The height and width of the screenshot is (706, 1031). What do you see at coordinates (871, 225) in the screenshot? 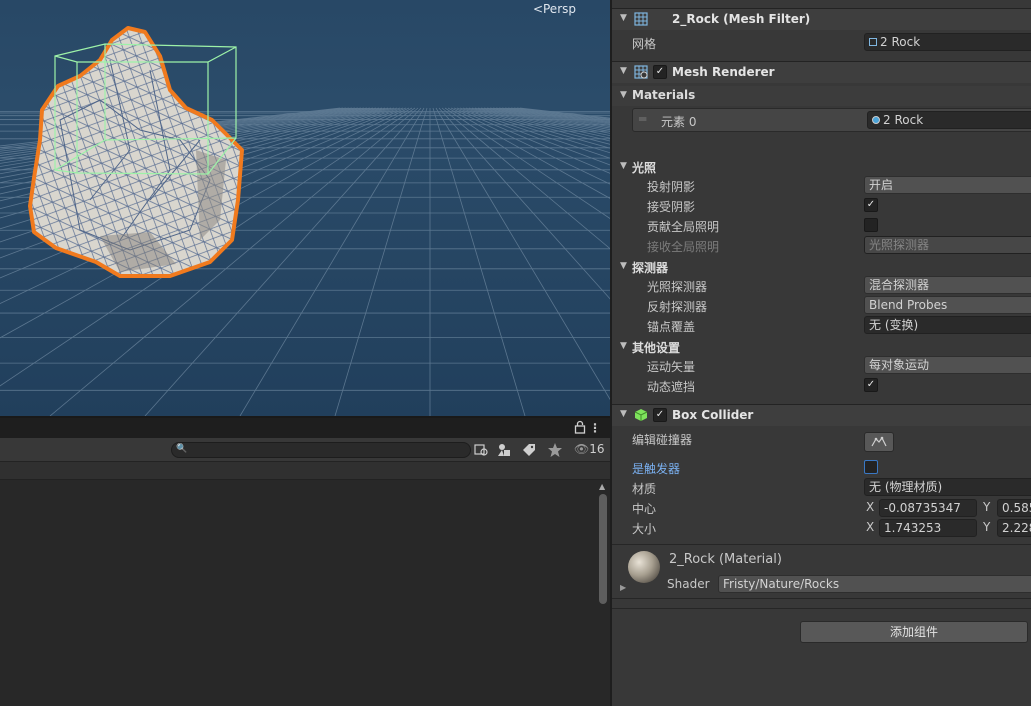
I see `contribute-gi-checkbox` at bounding box center [871, 225].